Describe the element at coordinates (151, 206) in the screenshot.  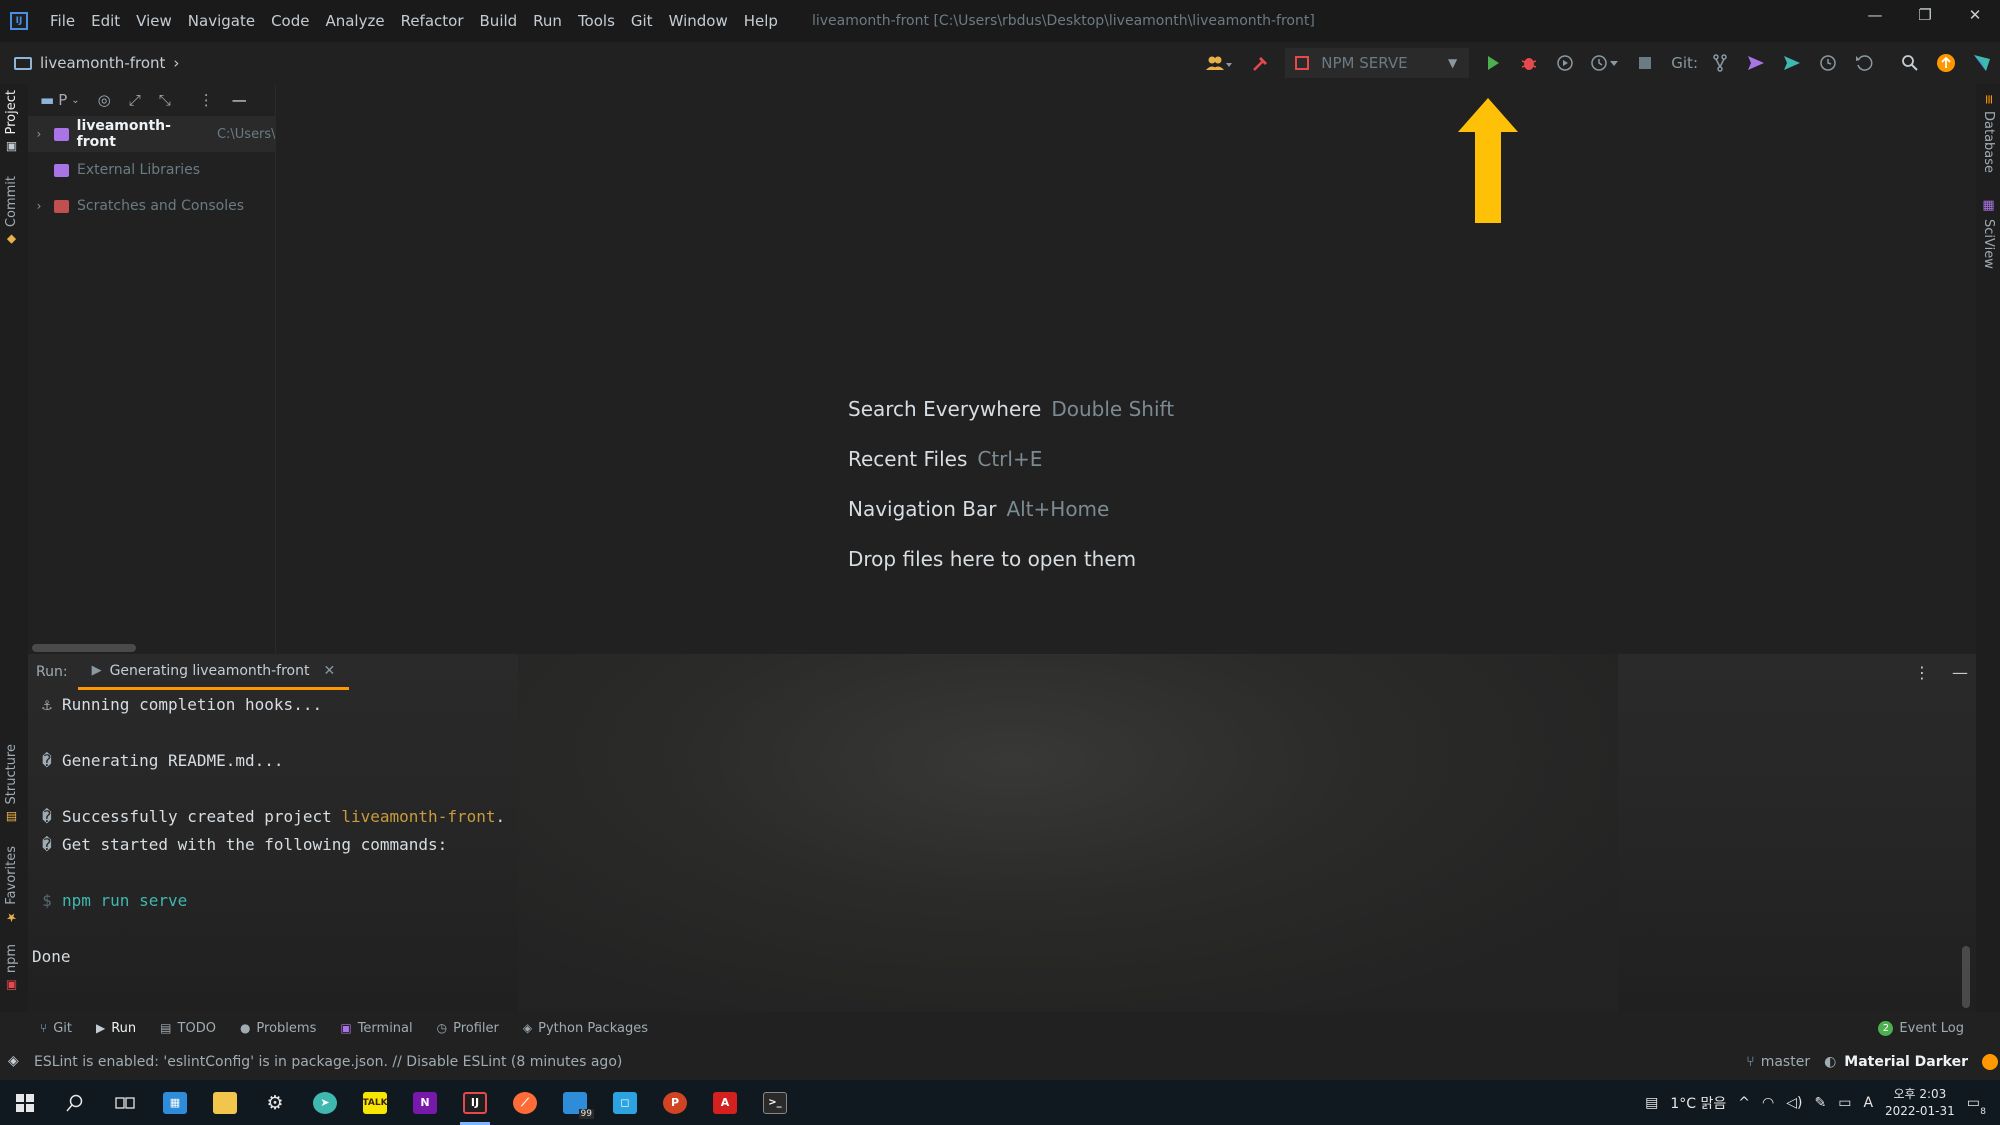
I see `tree-item-scratches: › Scratches and Consoles` at that location.